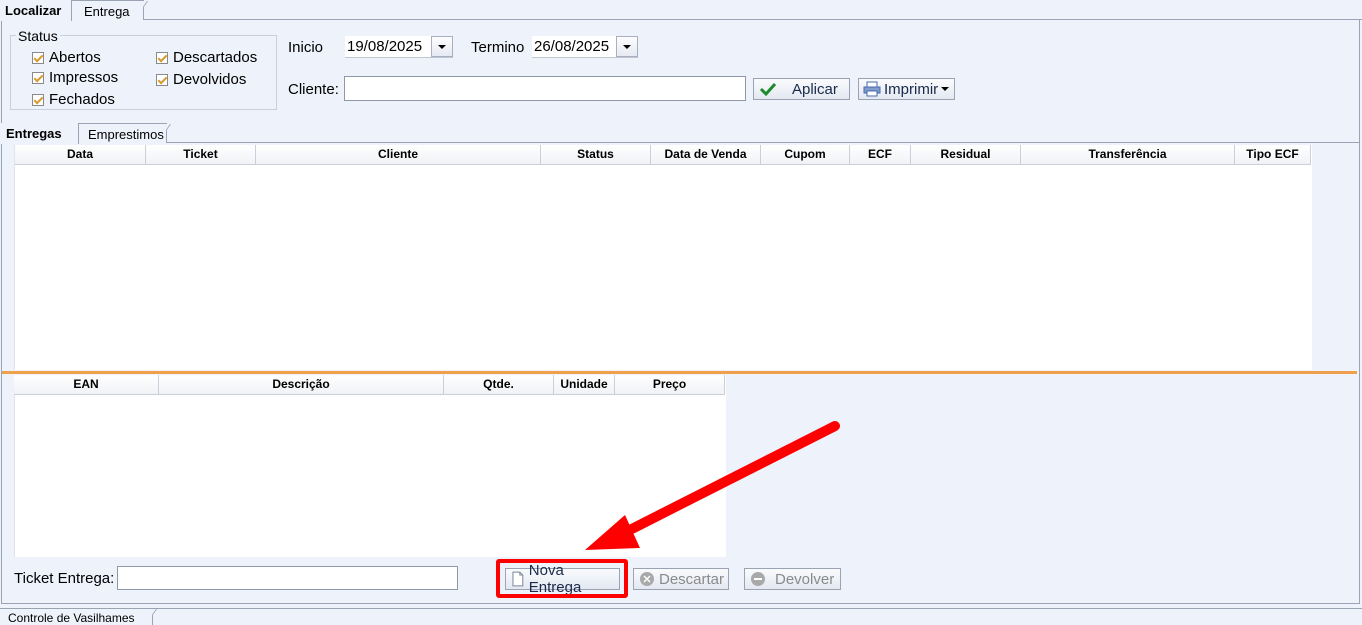  Describe the element at coordinates (76, 617) in the screenshot. I see `tab-controle-de-vasilhames: Controle de Vasilhames` at that location.